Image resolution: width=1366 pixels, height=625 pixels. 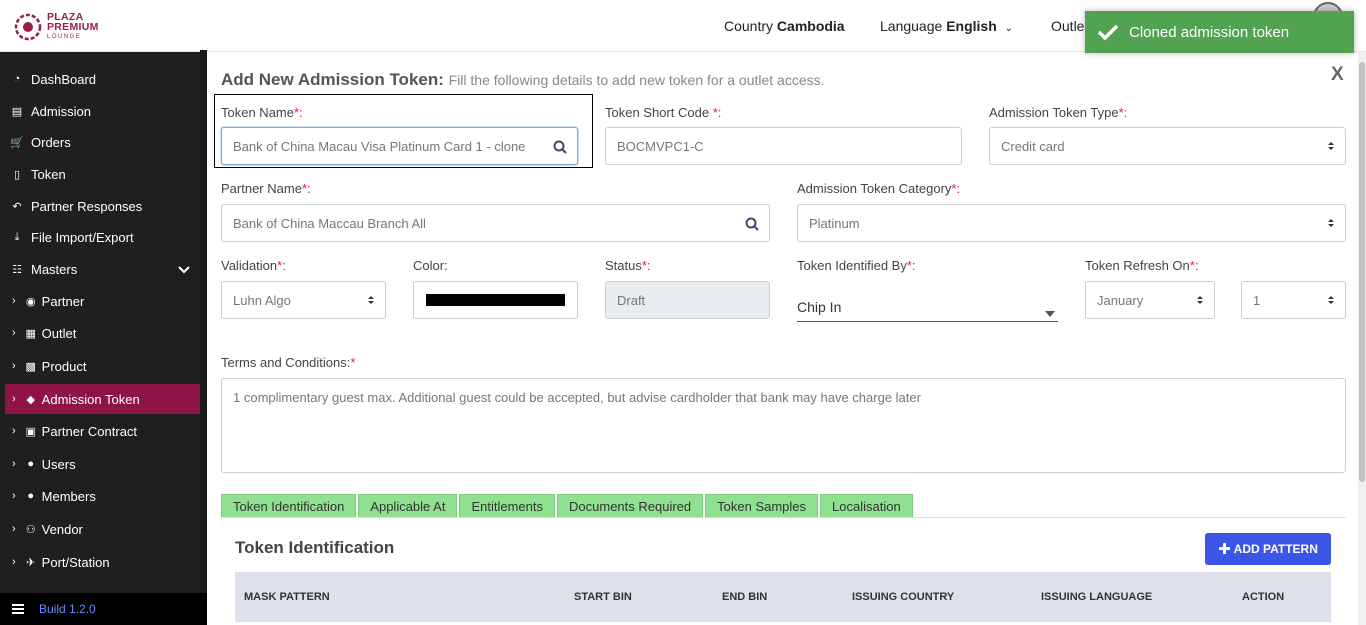 What do you see at coordinates (1219, 32) in the screenshot?
I see `toast-notification: Cloned admission token` at bounding box center [1219, 32].